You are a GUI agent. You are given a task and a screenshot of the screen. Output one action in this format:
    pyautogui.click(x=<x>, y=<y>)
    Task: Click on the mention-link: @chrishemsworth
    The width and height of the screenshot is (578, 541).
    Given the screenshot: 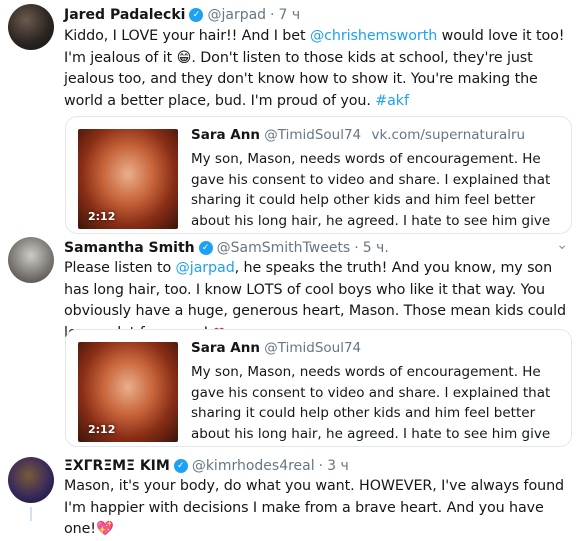 What is the action you would take?
    pyautogui.click(x=373, y=36)
    